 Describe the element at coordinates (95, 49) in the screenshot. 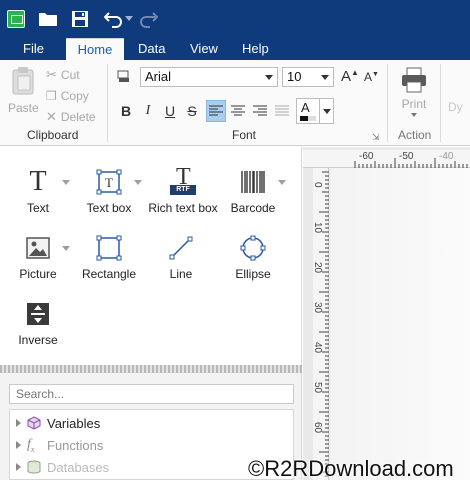

I see `tab-home: Home` at that location.